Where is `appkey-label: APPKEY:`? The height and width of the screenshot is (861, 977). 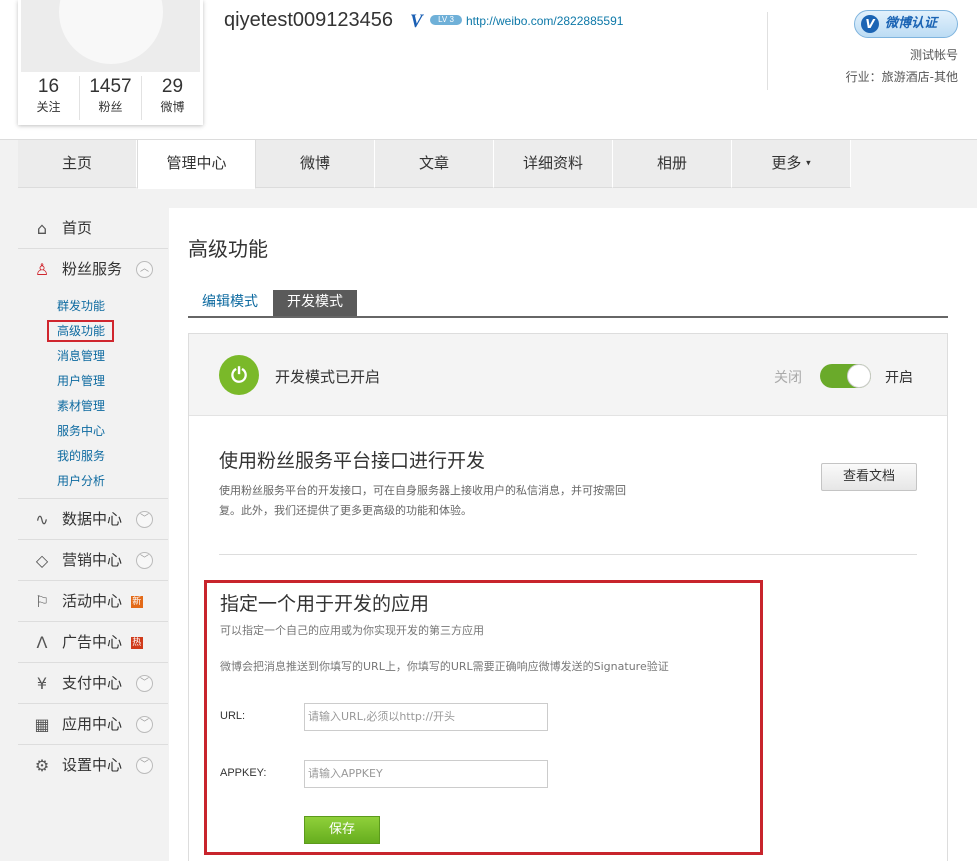 appkey-label: APPKEY: is located at coordinates (243, 773).